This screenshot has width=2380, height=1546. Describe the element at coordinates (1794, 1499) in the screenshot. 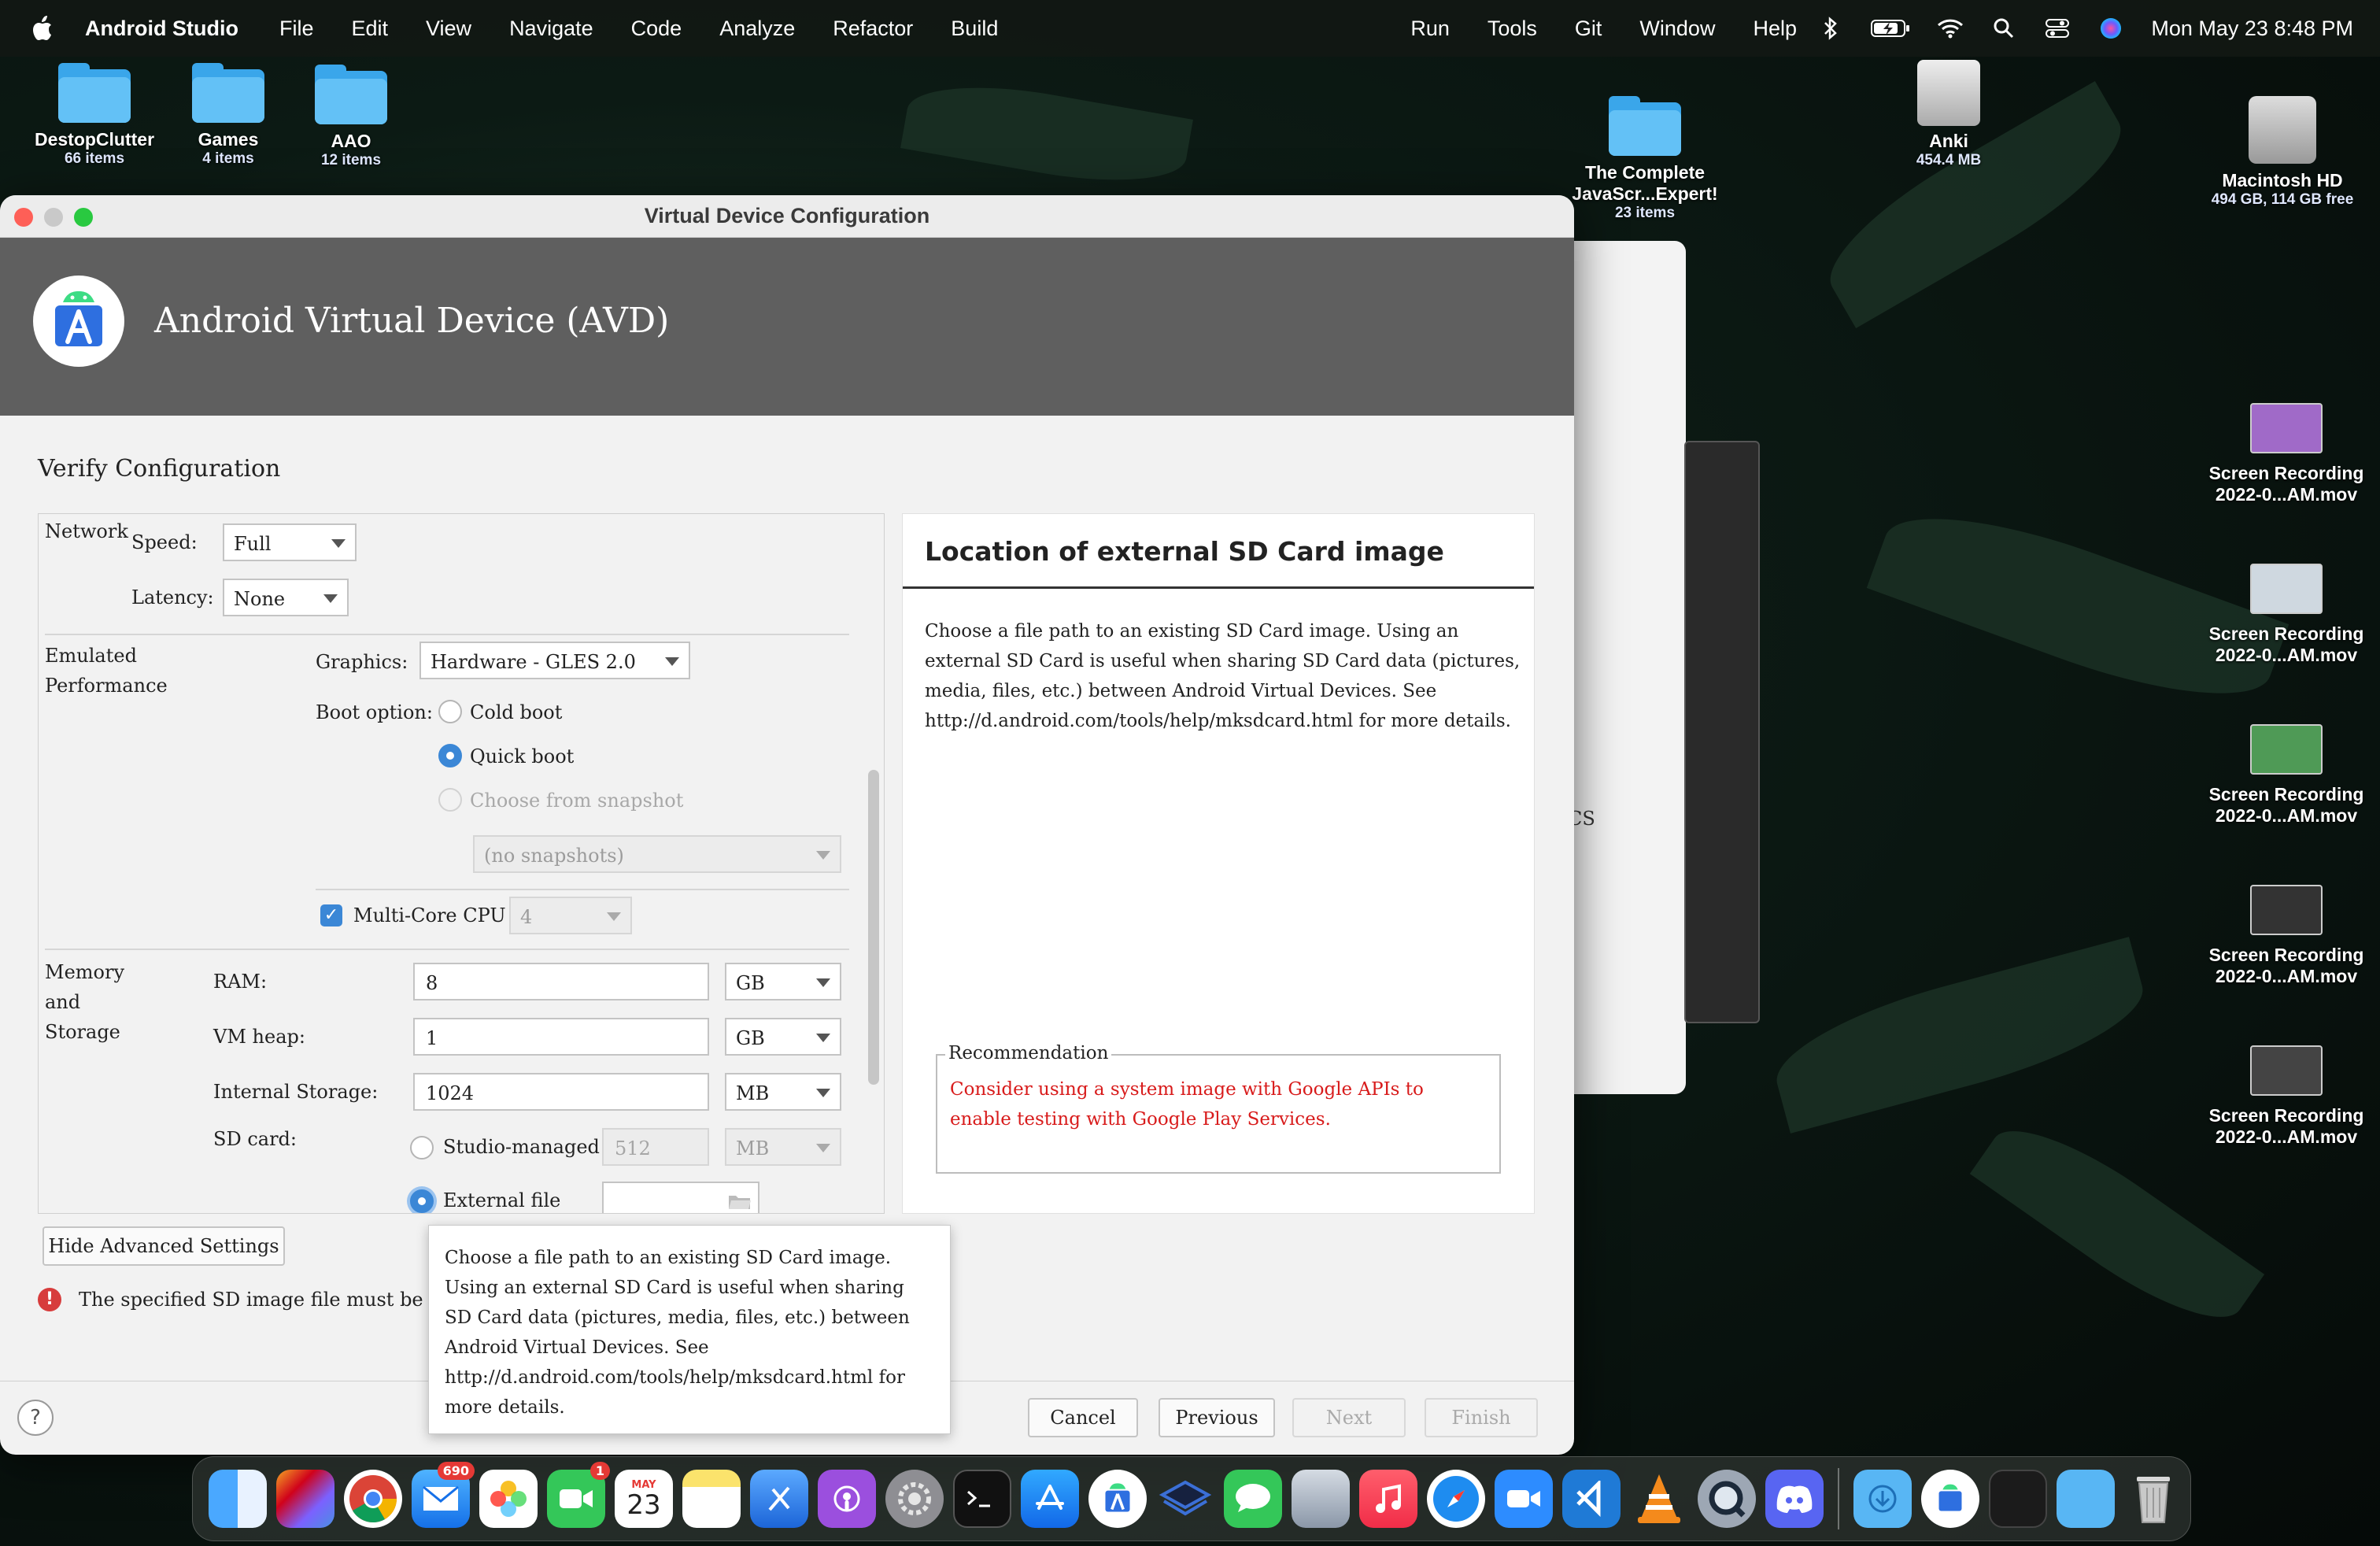

I see `discord-icon` at that location.